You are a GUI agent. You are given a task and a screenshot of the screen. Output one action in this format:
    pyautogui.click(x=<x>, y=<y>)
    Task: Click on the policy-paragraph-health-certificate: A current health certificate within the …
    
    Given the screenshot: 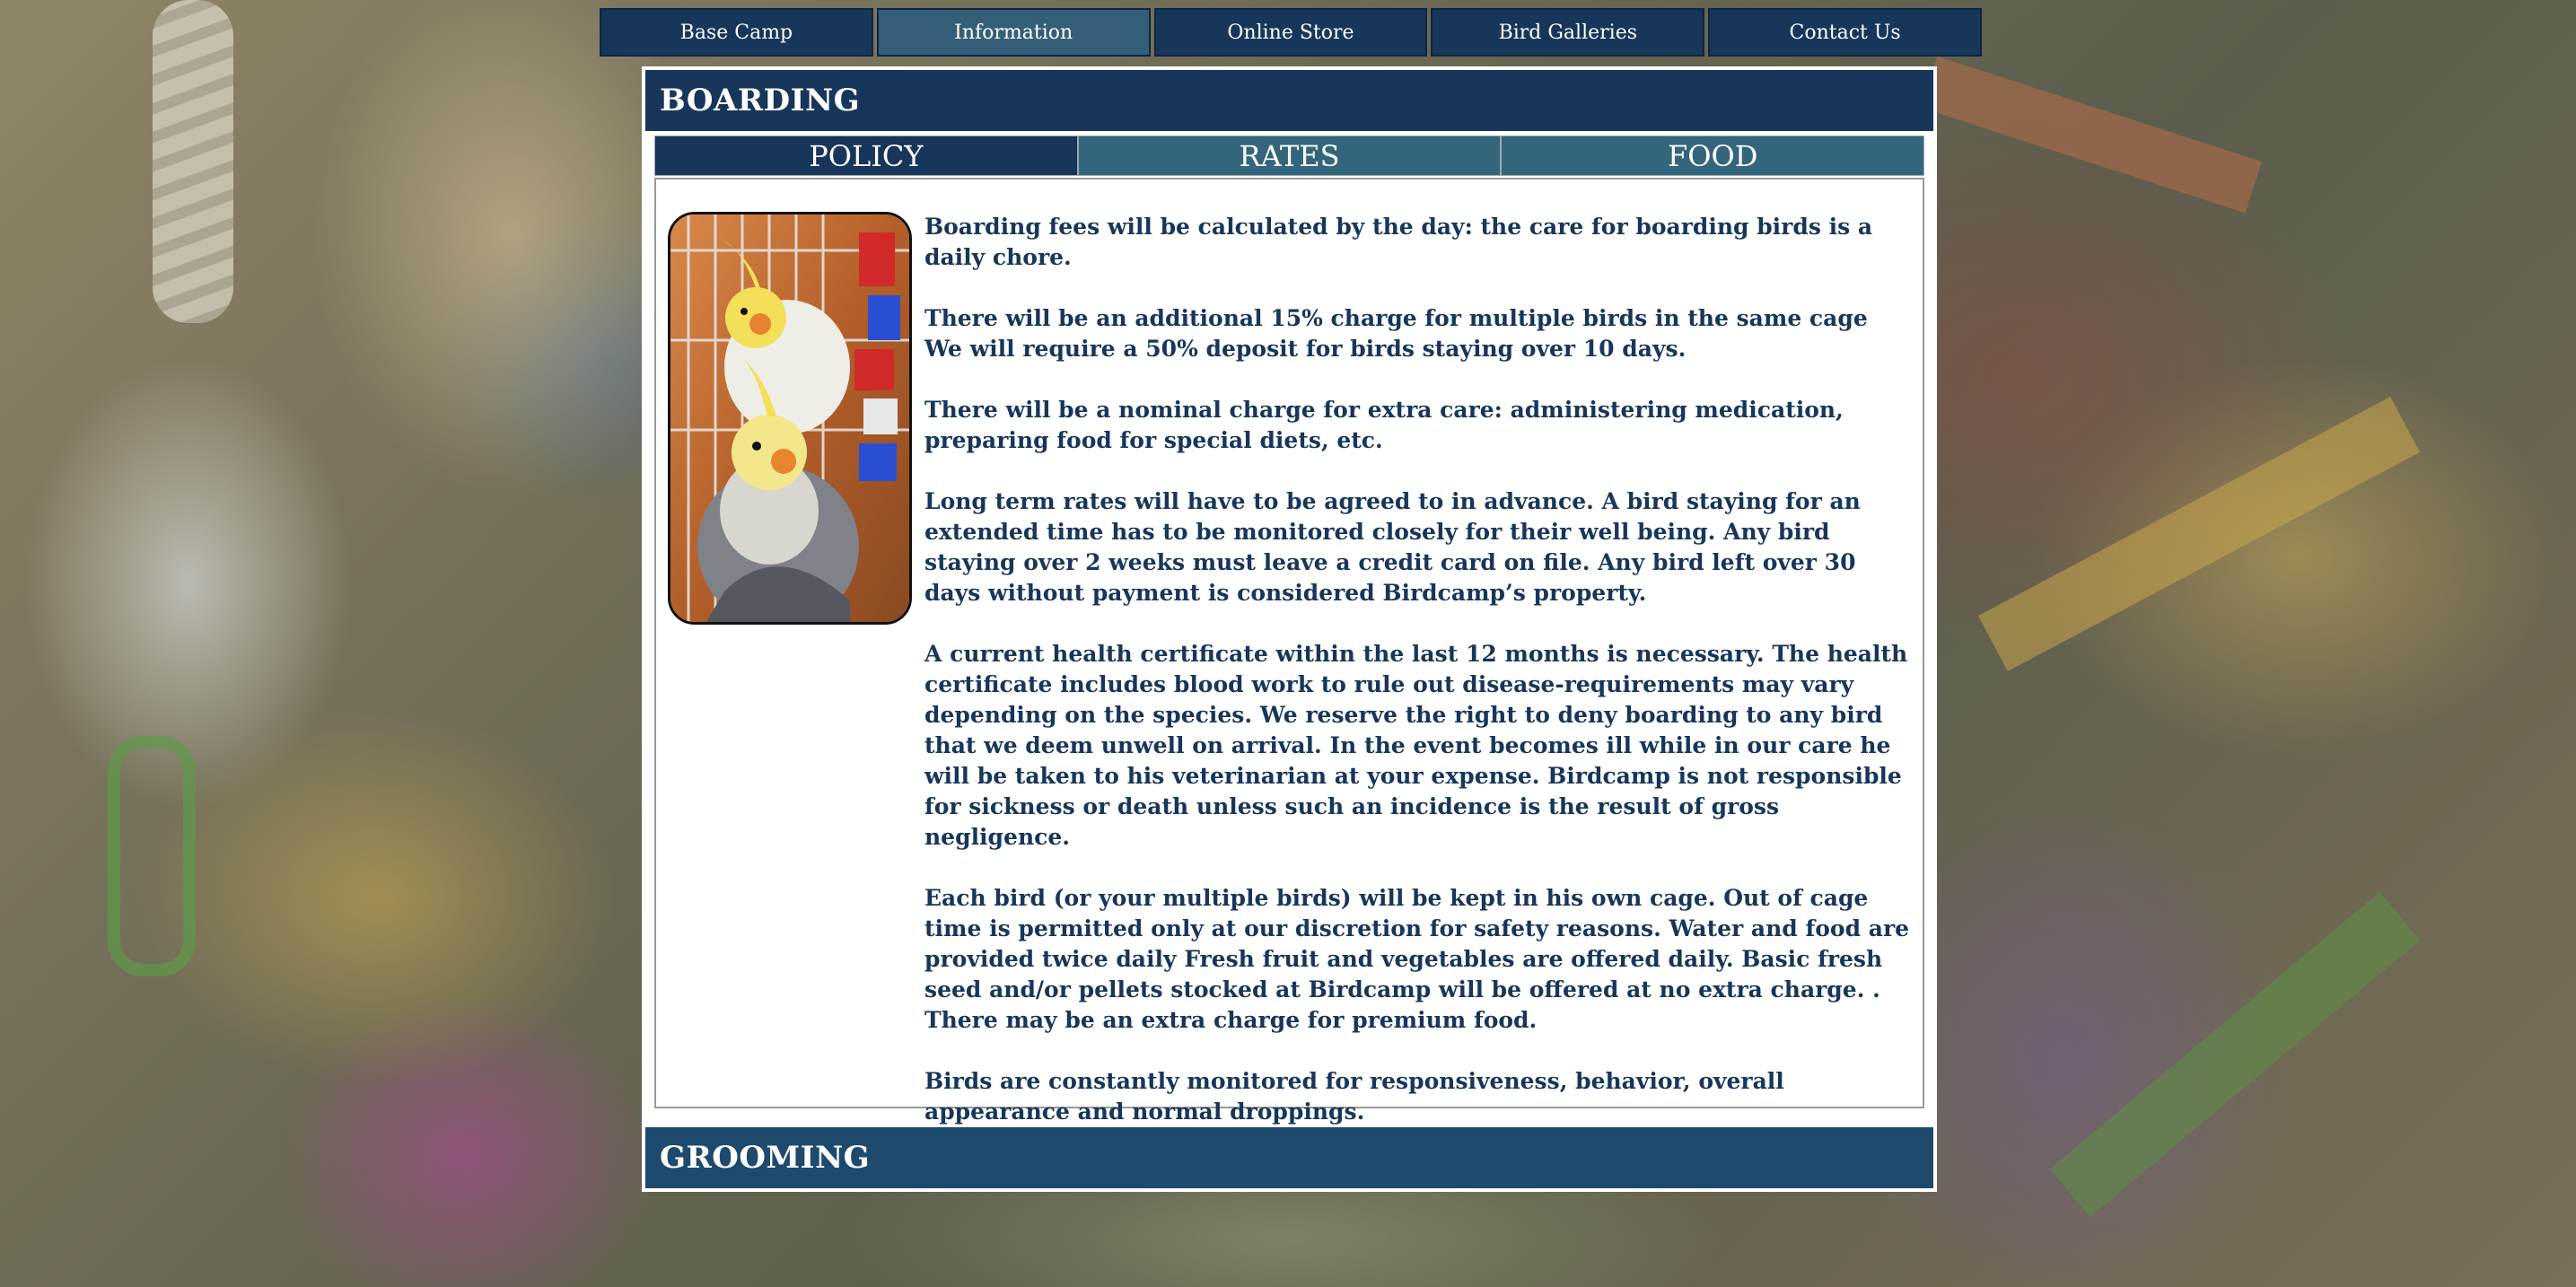 What is the action you would take?
    pyautogui.click(x=1416, y=745)
    